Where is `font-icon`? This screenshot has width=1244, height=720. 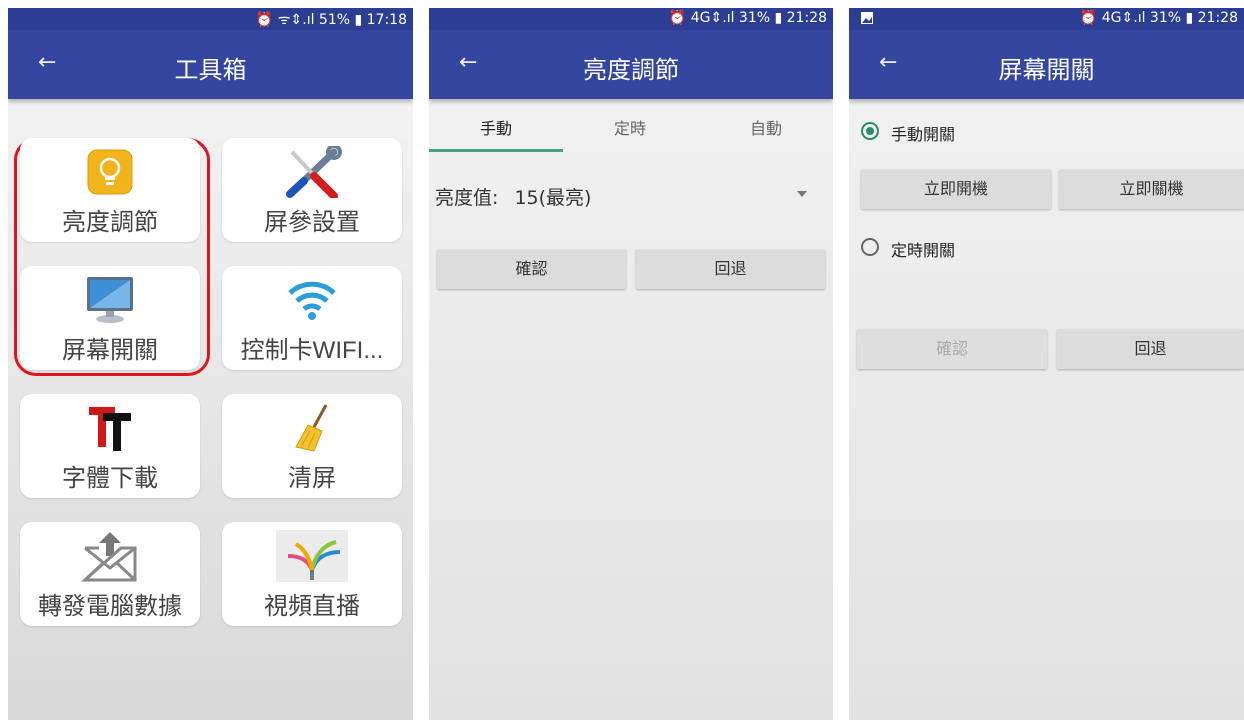
font-icon is located at coordinates (110, 429).